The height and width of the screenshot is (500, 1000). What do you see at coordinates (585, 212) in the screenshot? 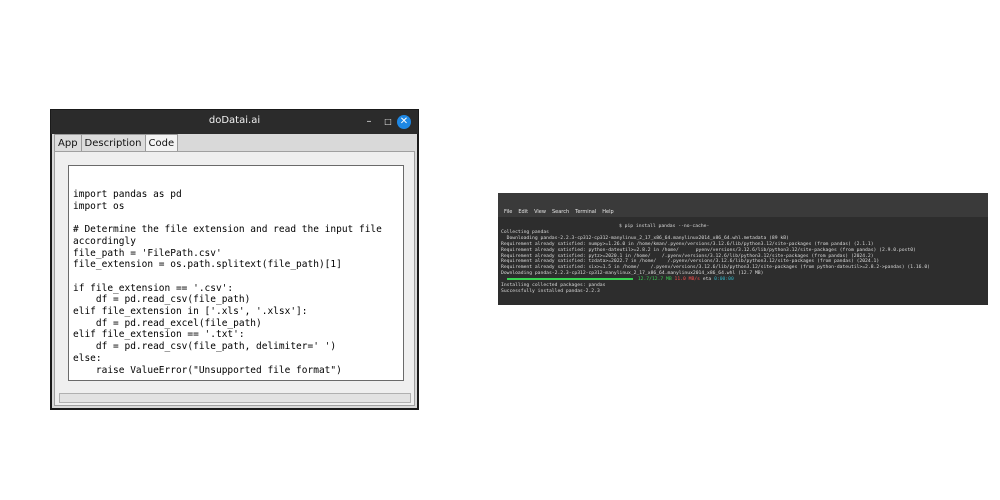
I see `menu-terminal: Terminal` at bounding box center [585, 212].